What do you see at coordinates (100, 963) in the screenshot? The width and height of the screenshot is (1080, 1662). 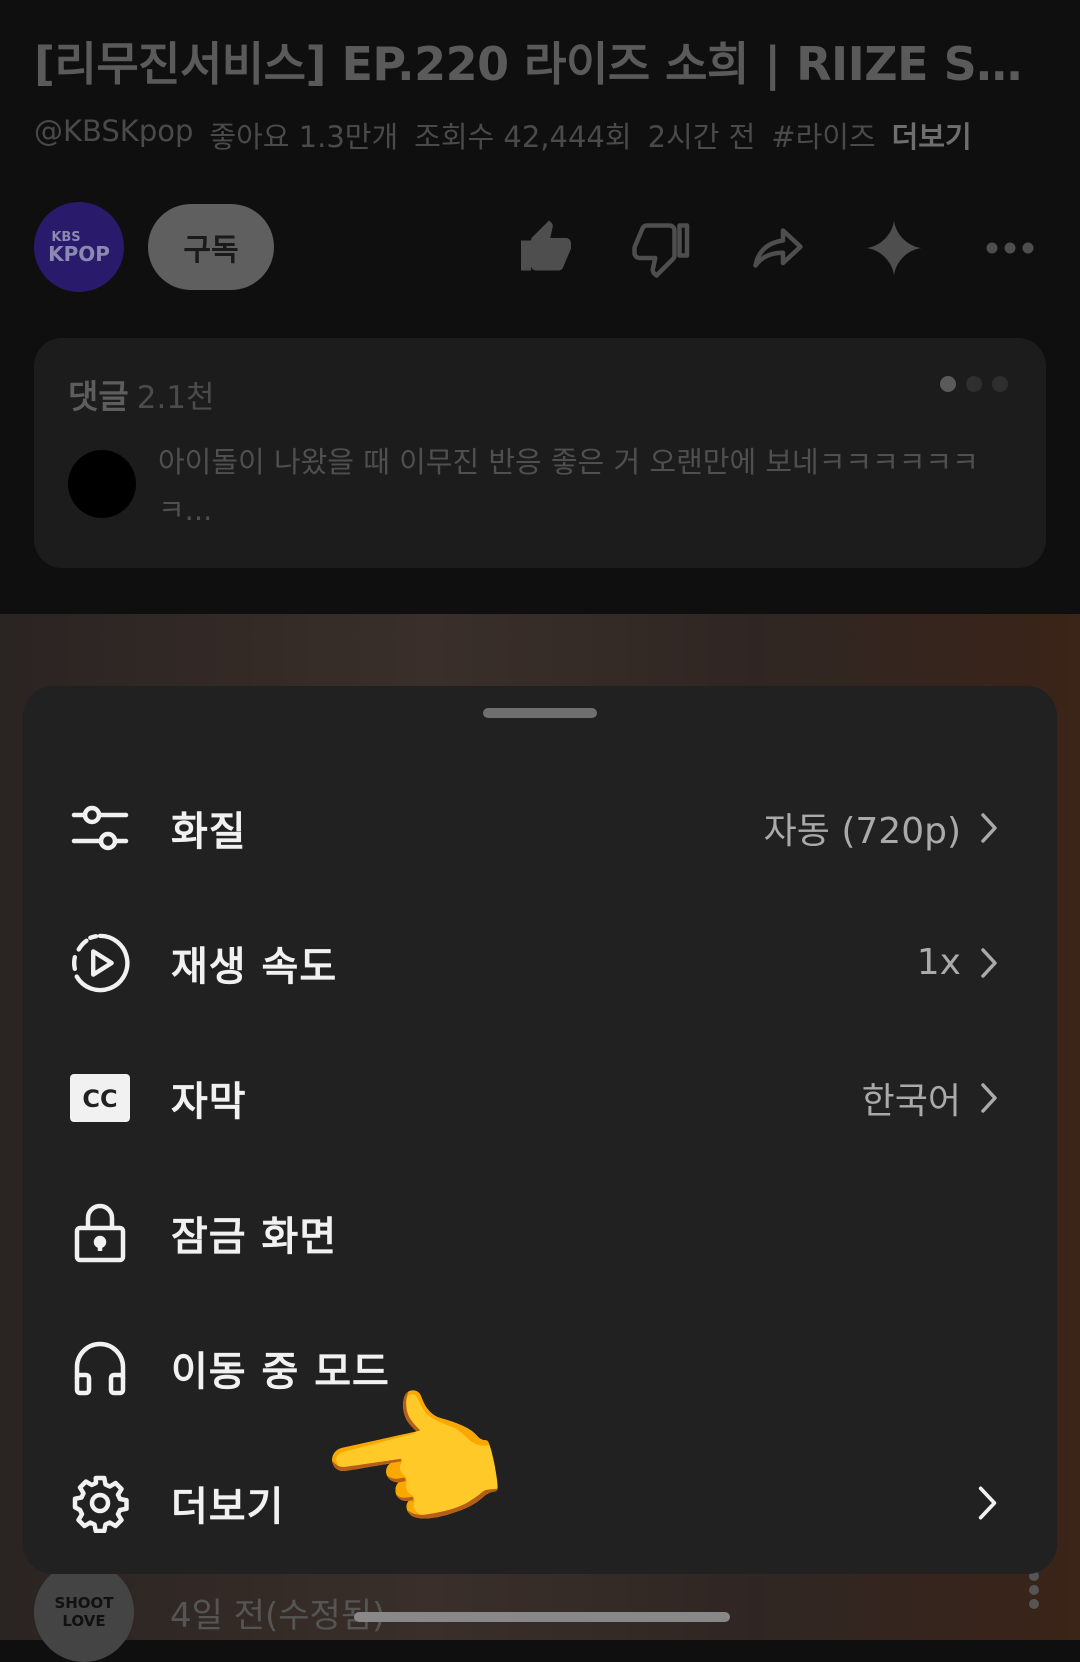 I see `playback-speed-icon` at bounding box center [100, 963].